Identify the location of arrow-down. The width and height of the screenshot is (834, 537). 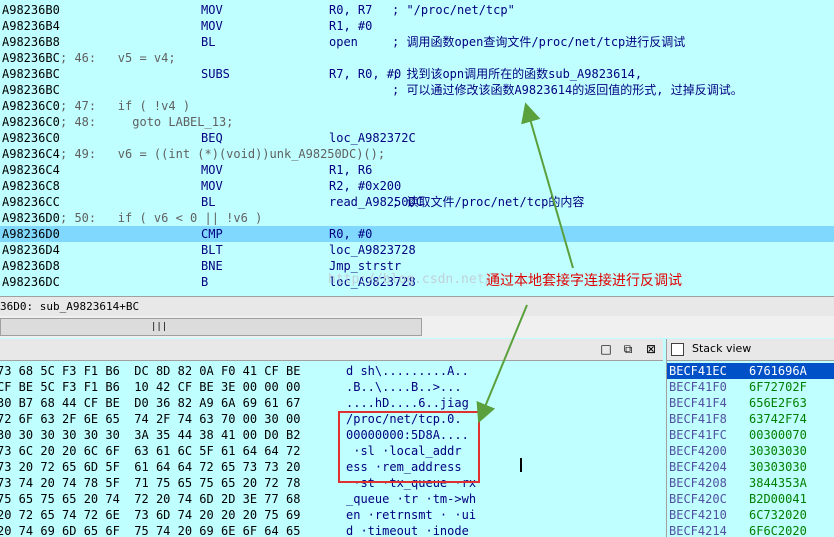
(502, 364).